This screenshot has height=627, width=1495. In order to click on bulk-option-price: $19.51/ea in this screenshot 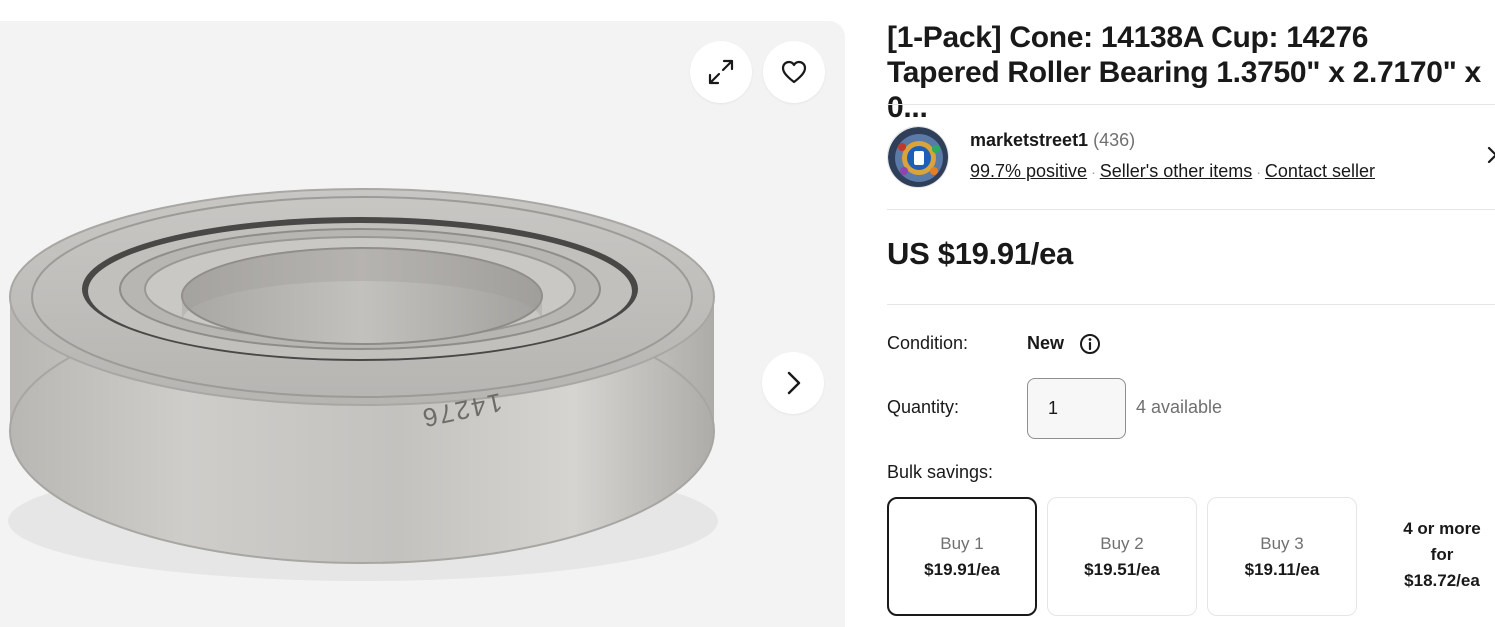, I will do `click(1122, 569)`.